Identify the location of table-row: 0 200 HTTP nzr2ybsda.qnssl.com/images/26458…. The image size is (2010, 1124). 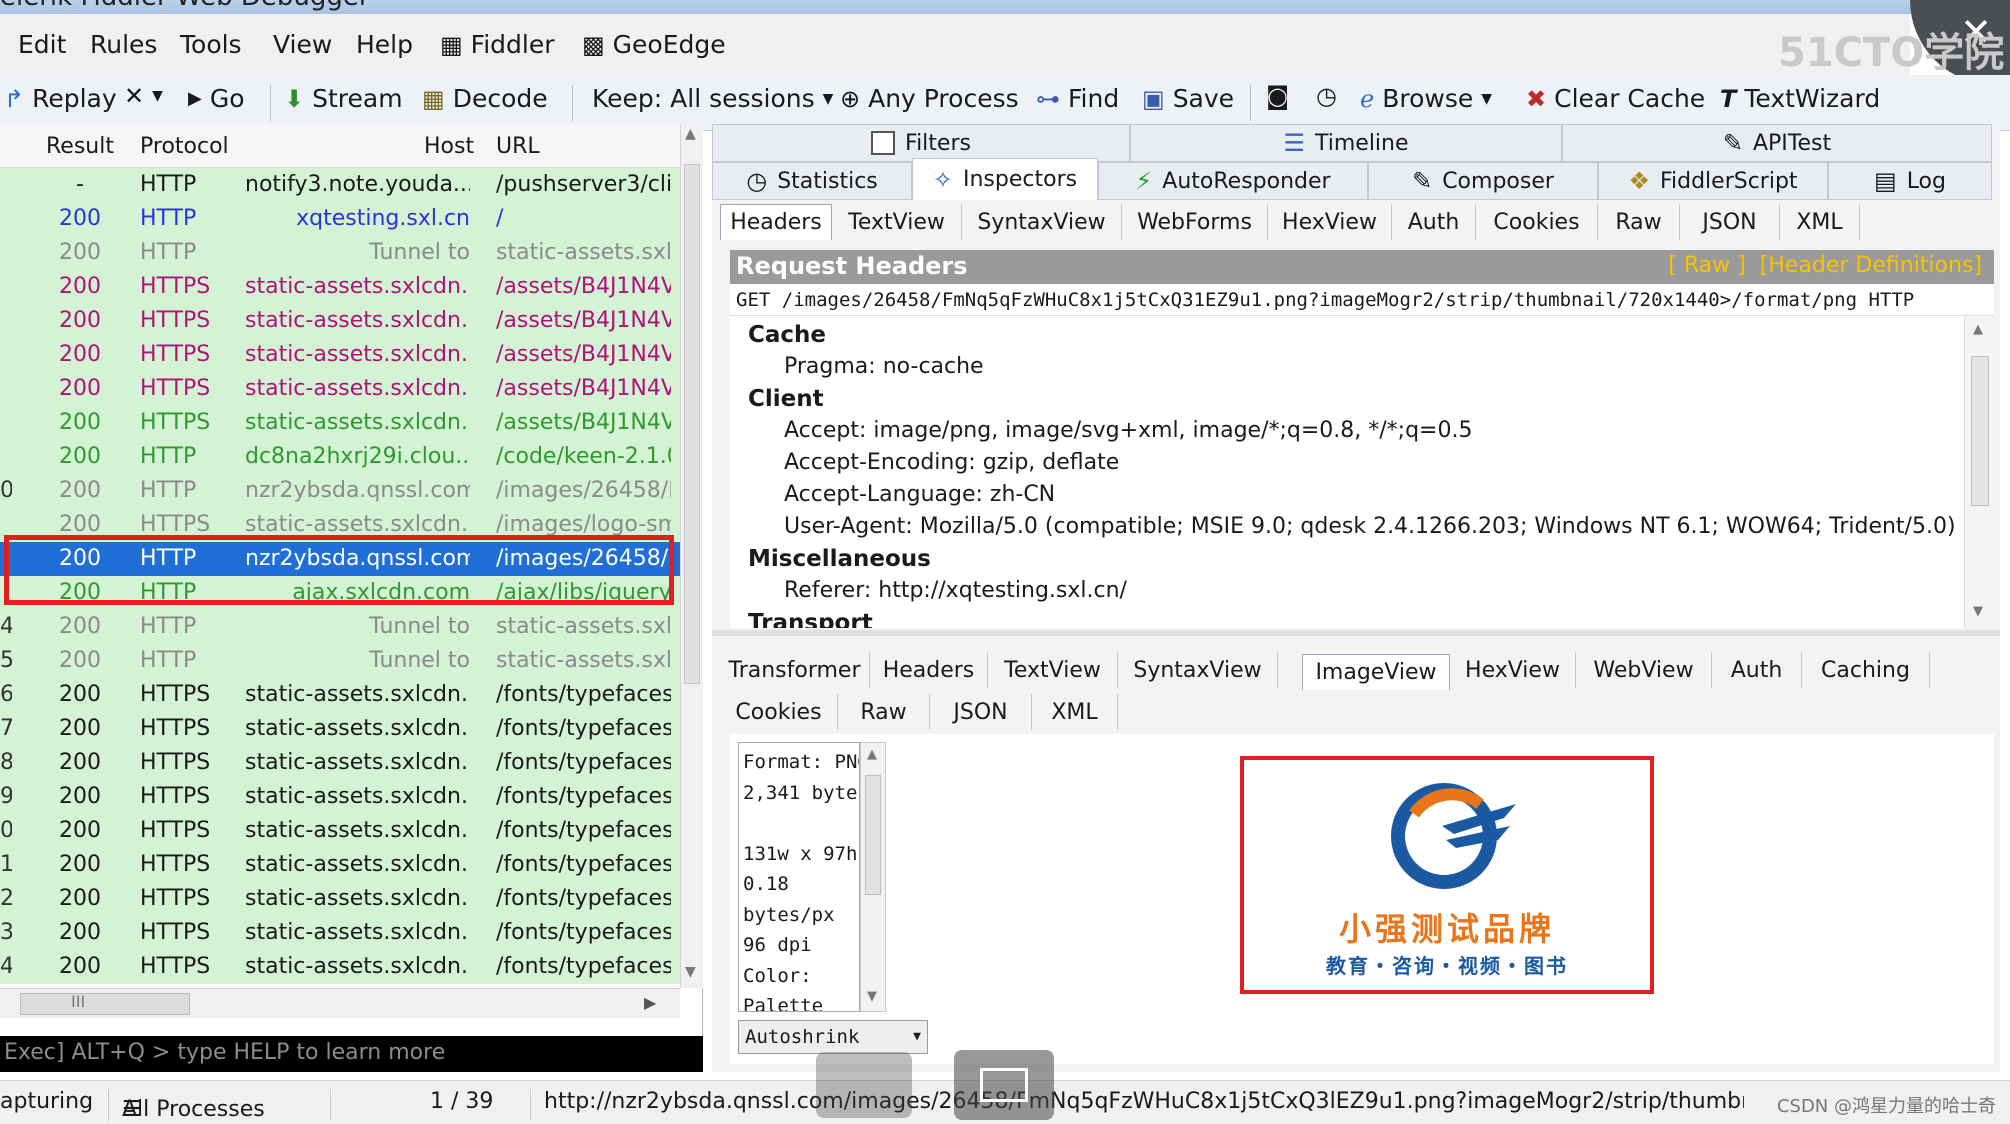
(340, 491).